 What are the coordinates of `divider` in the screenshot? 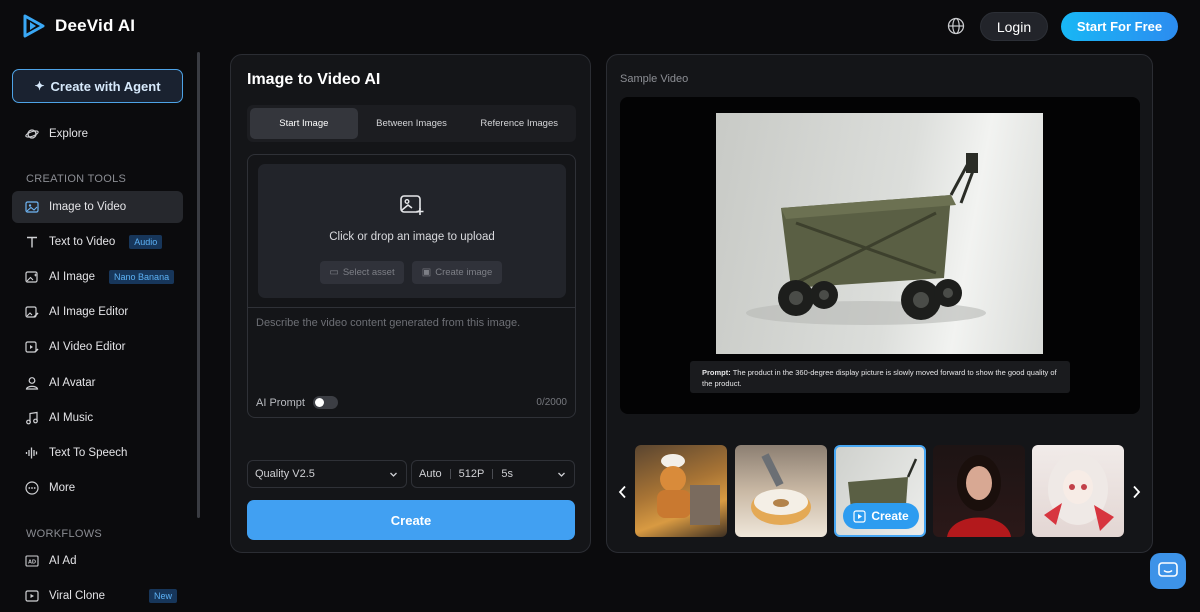 It's located at (411, 307).